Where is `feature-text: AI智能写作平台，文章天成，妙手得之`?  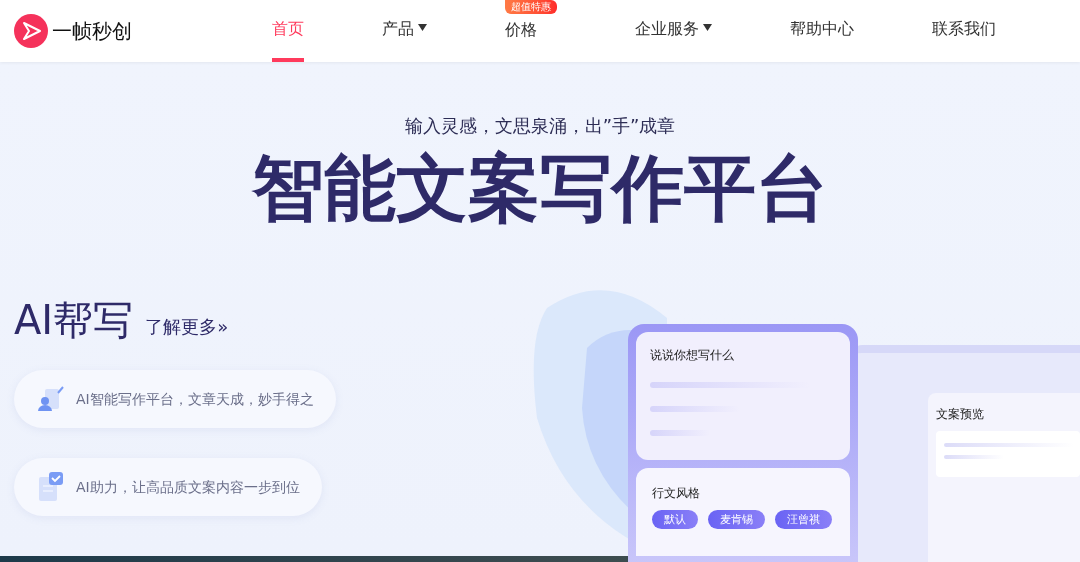 feature-text: AI智能写作平台，文章天成，妙手得之 is located at coordinates (195, 399).